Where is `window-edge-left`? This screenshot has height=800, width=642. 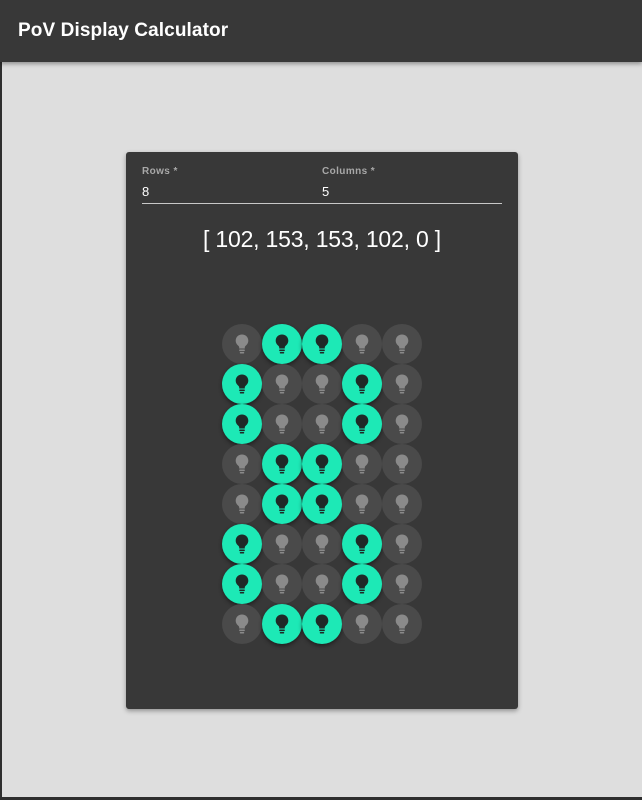 window-edge-left is located at coordinates (1, 431).